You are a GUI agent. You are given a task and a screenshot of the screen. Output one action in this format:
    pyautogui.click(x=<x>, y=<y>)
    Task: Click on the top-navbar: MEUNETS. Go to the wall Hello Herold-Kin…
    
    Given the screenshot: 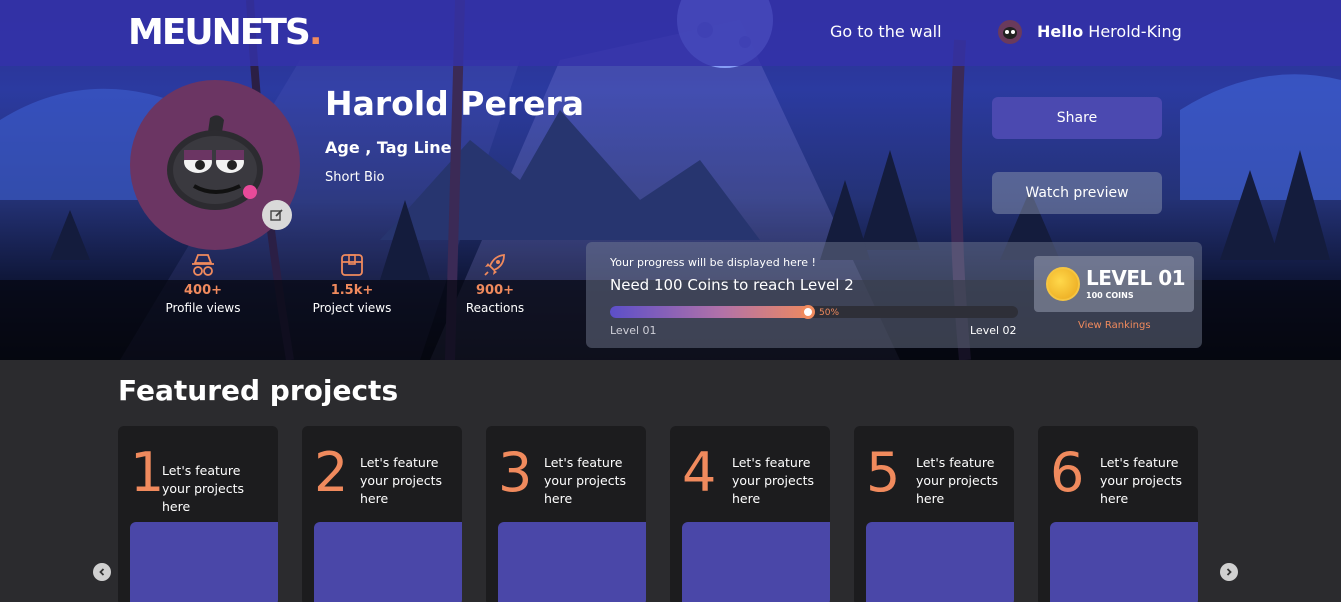 What is the action you would take?
    pyautogui.click(x=670, y=33)
    